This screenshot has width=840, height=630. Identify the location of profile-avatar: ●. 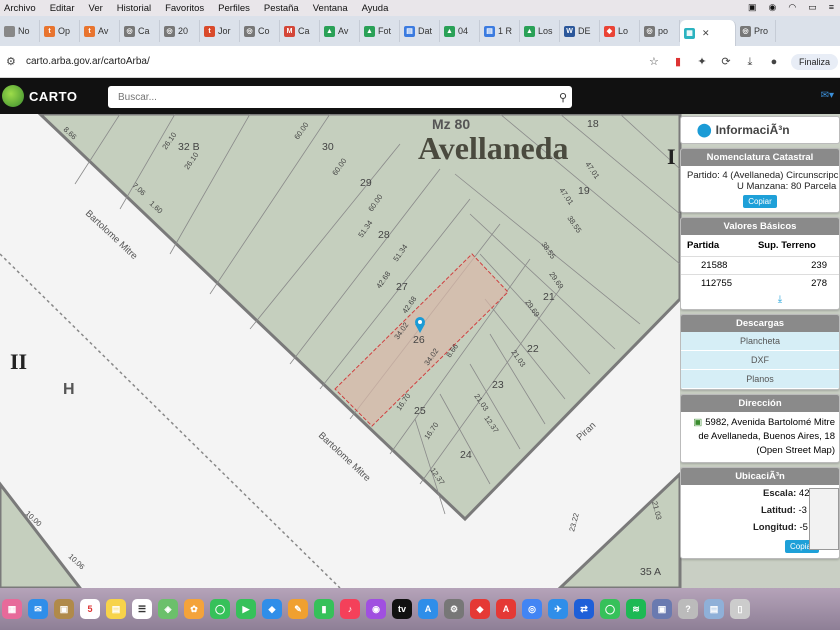
(774, 62).